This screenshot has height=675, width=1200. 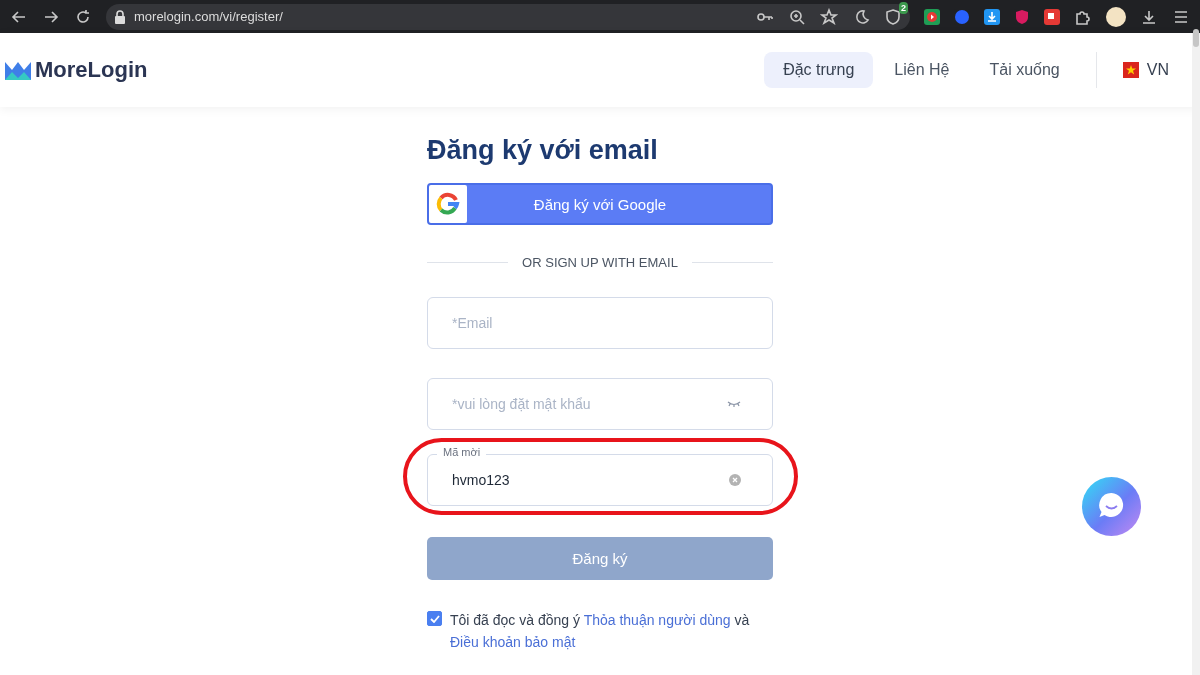 What do you see at coordinates (543, 150) in the screenshot?
I see `form-title: Đăng ký với email` at bounding box center [543, 150].